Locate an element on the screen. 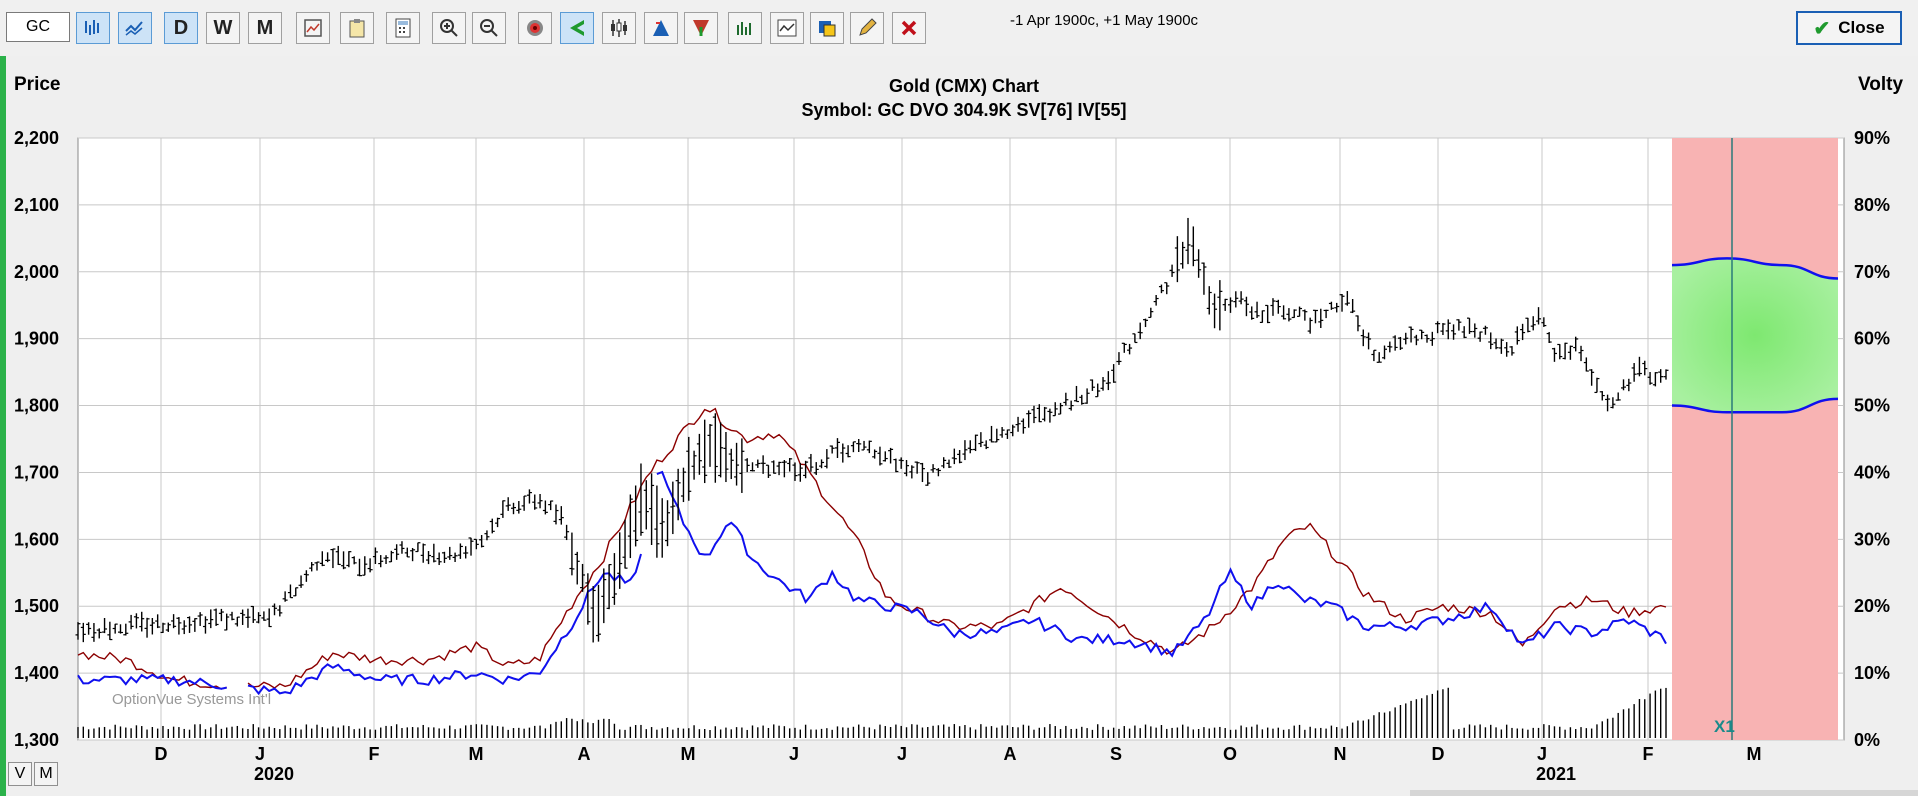 The image size is (1918, 796). projection-band is located at coordinates (1755, 439).